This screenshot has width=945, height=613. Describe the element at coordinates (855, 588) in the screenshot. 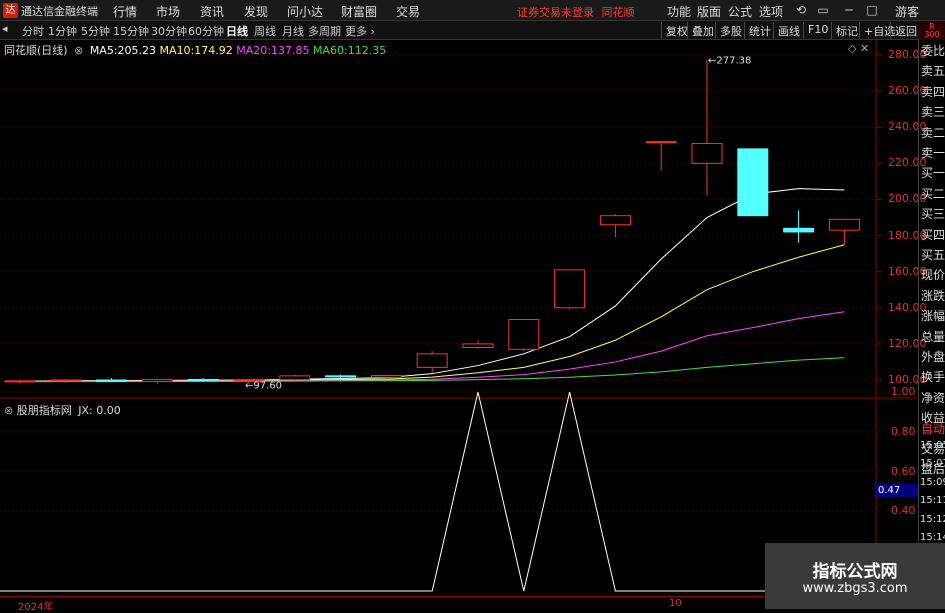

I see `watermark-url: www.zbgs3.com` at that location.